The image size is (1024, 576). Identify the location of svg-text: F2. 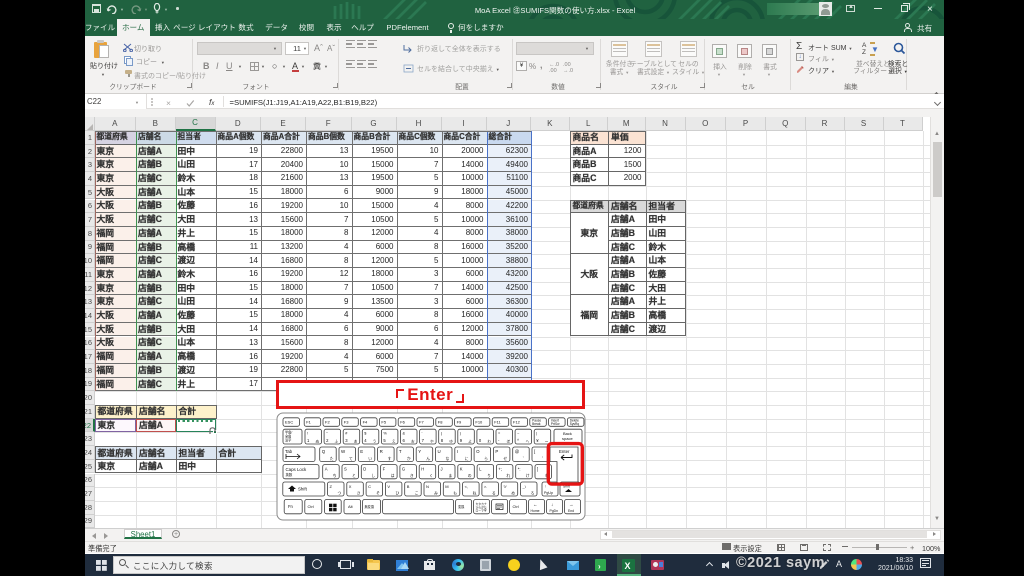
(327, 422).